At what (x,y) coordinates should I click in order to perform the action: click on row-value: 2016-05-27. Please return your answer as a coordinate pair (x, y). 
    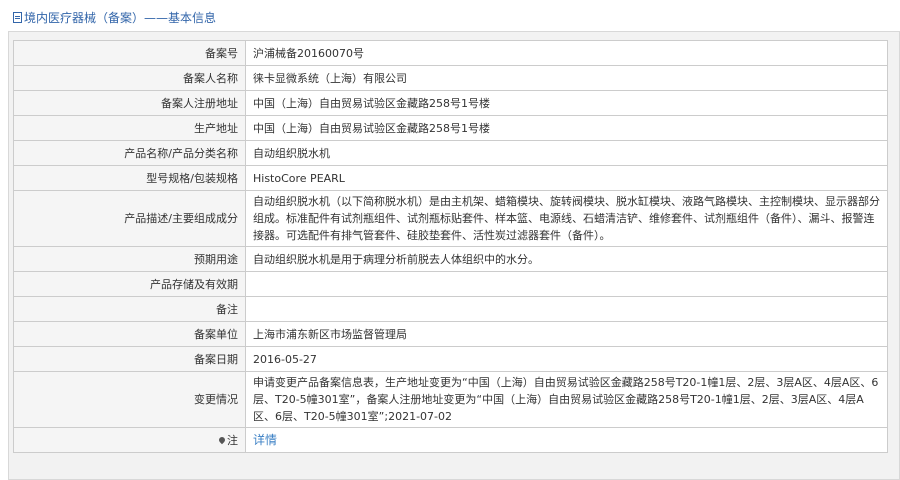
    Looking at the image, I should click on (566, 359).